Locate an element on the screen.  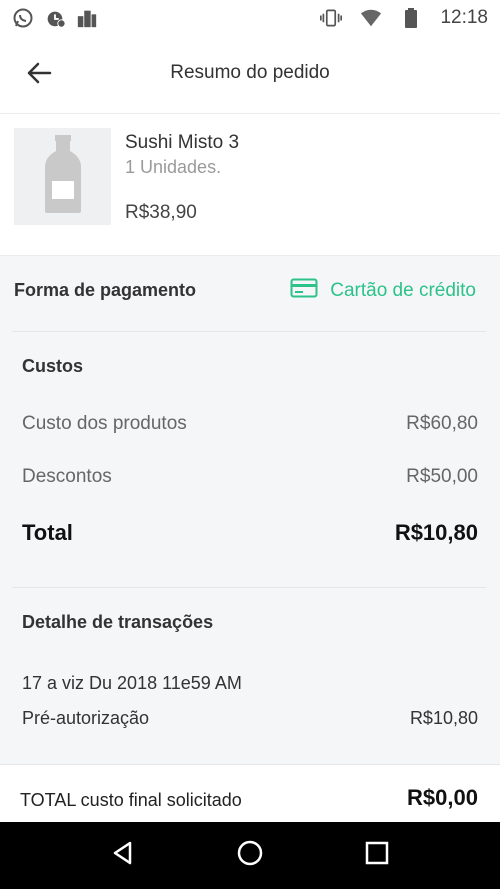
nav-back-button is located at coordinates (123, 856).